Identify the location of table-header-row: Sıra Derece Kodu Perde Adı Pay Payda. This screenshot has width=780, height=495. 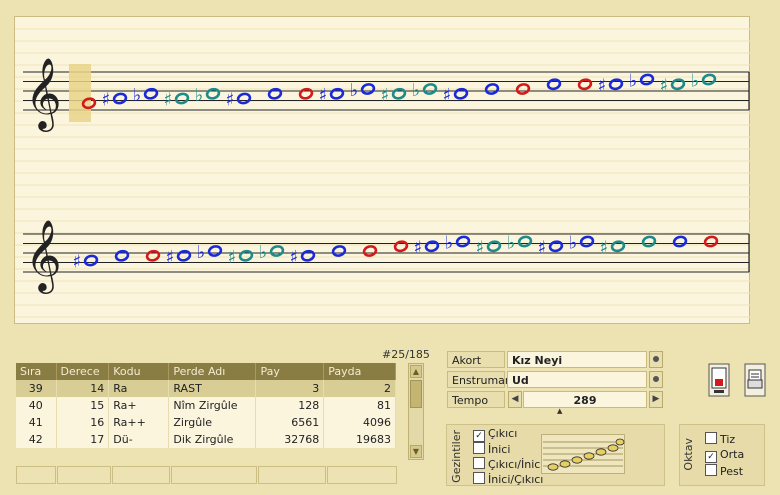
(206, 371).